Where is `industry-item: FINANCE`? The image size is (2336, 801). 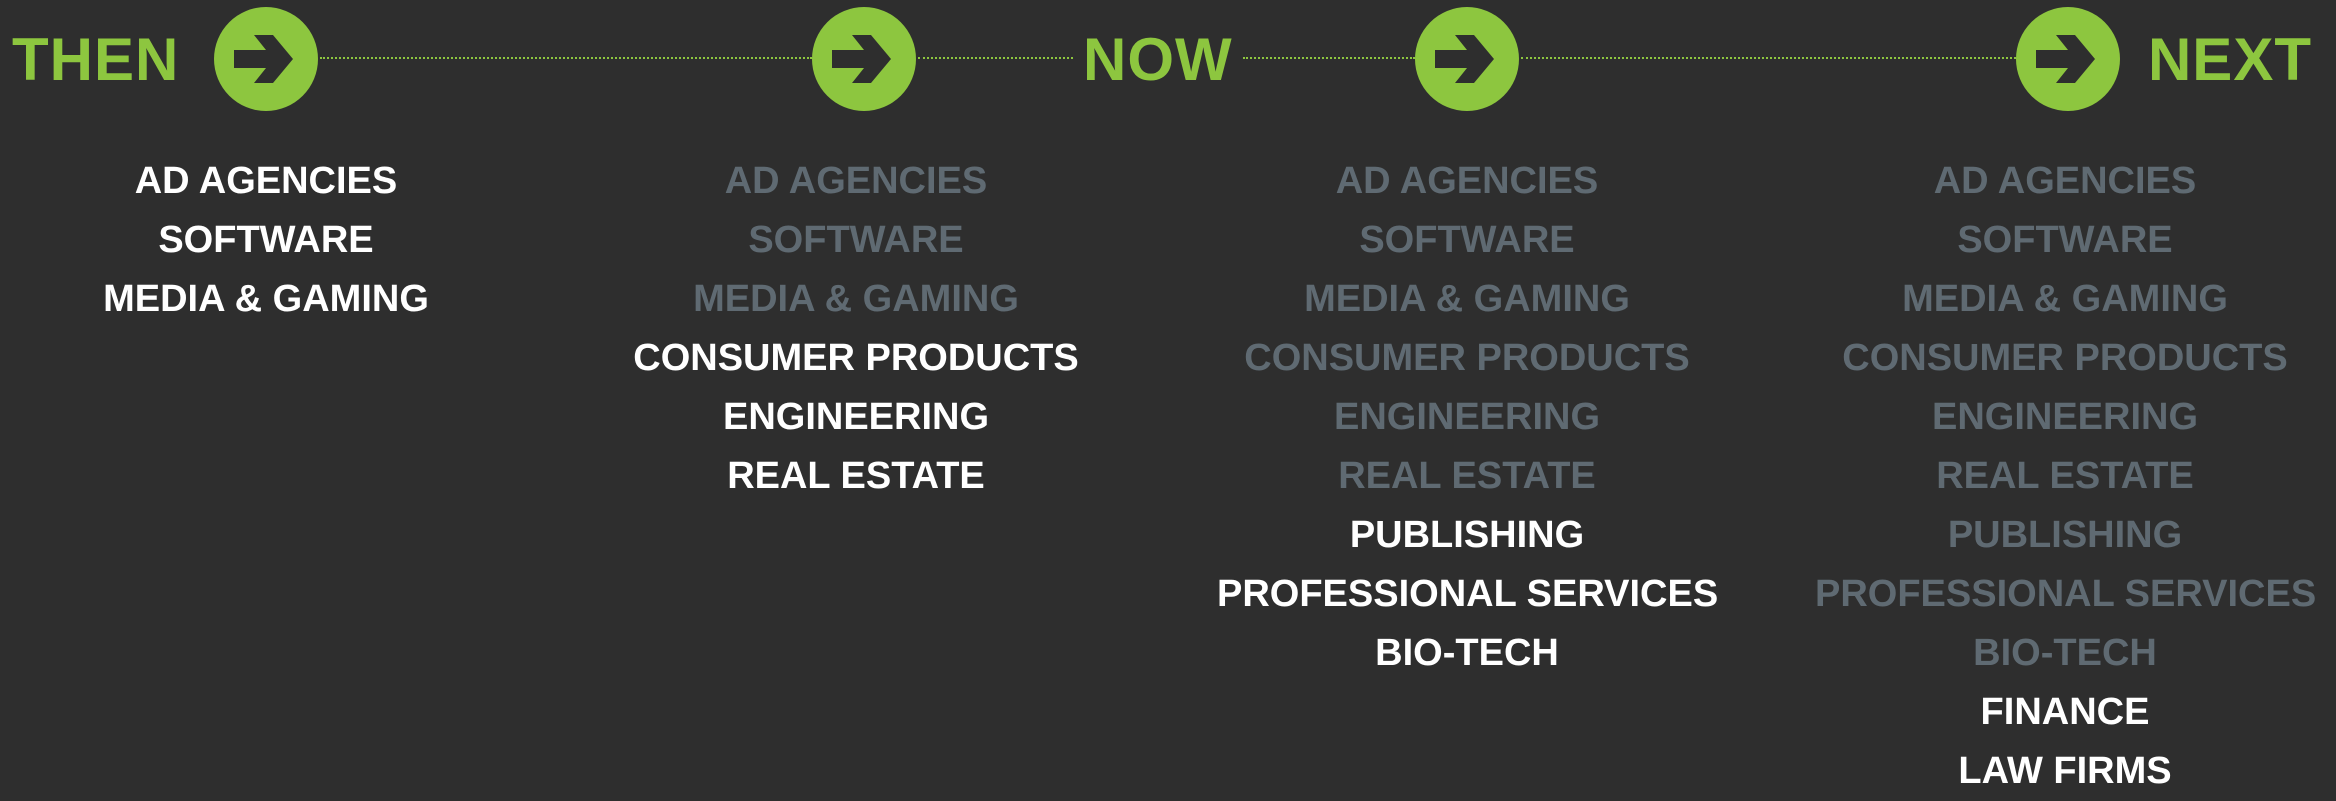
industry-item: FINANCE is located at coordinates (2065, 712).